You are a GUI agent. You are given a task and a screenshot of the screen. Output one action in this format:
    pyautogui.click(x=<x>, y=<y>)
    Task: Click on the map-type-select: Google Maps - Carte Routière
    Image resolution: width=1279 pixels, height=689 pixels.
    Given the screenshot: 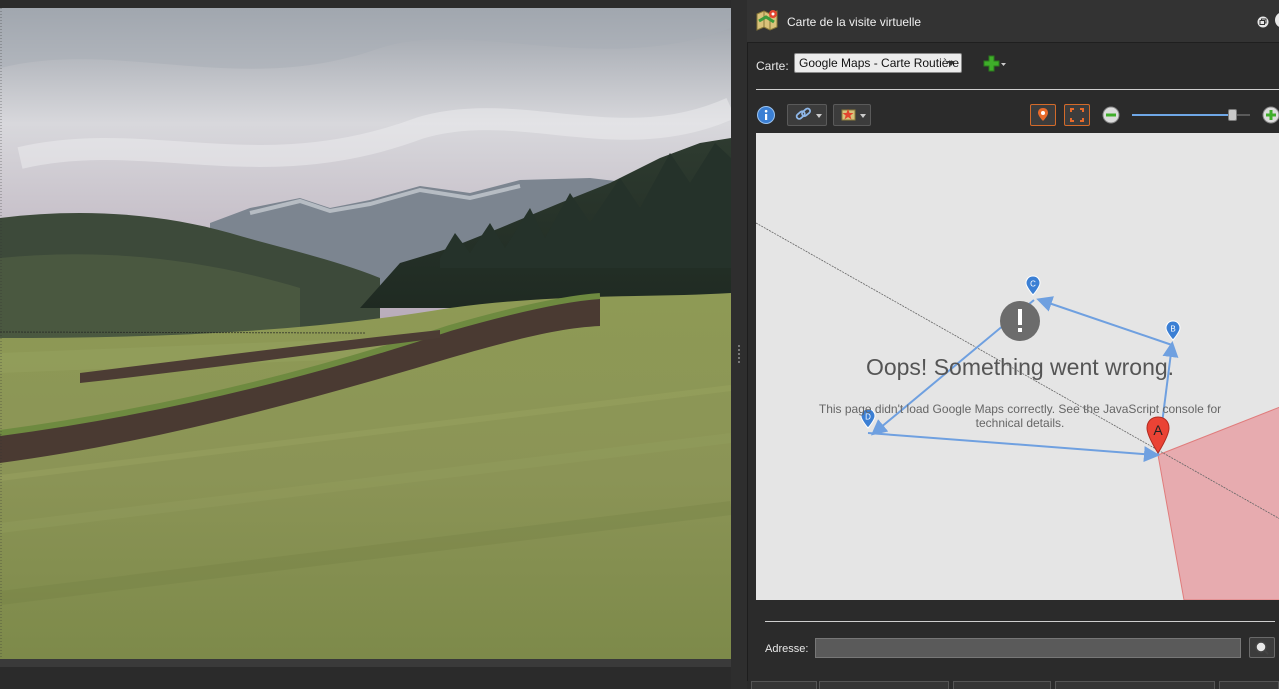 What is the action you would take?
    pyautogui.click(x=878, y=63)
    